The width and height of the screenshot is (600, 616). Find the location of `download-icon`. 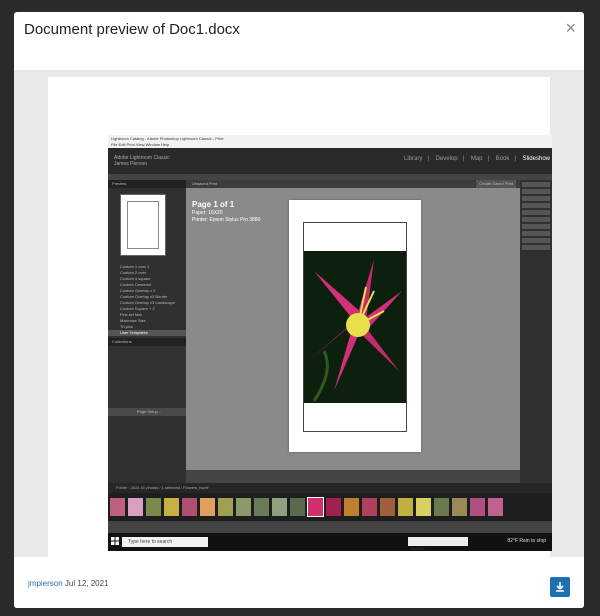

download-icon is located at coordinates (560, 587).